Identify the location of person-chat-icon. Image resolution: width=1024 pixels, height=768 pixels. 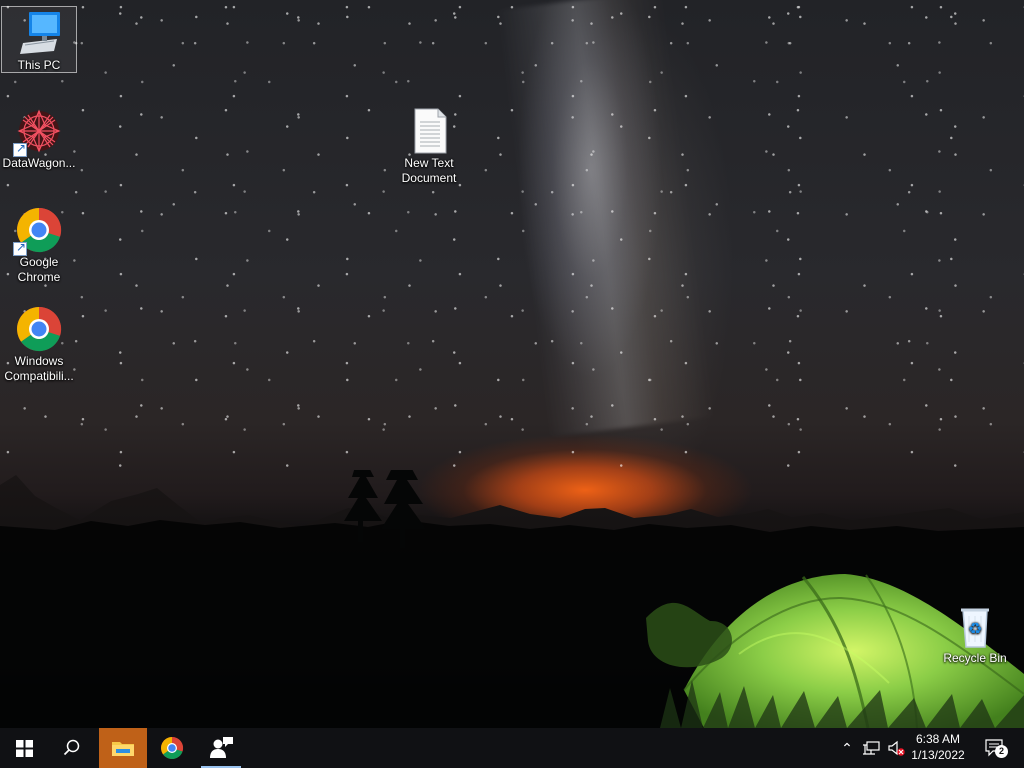
(221, 747).